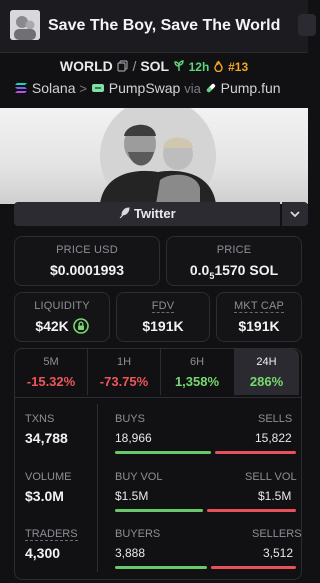  I want to click on tab-24h-change: 286%, so click(266, 381).